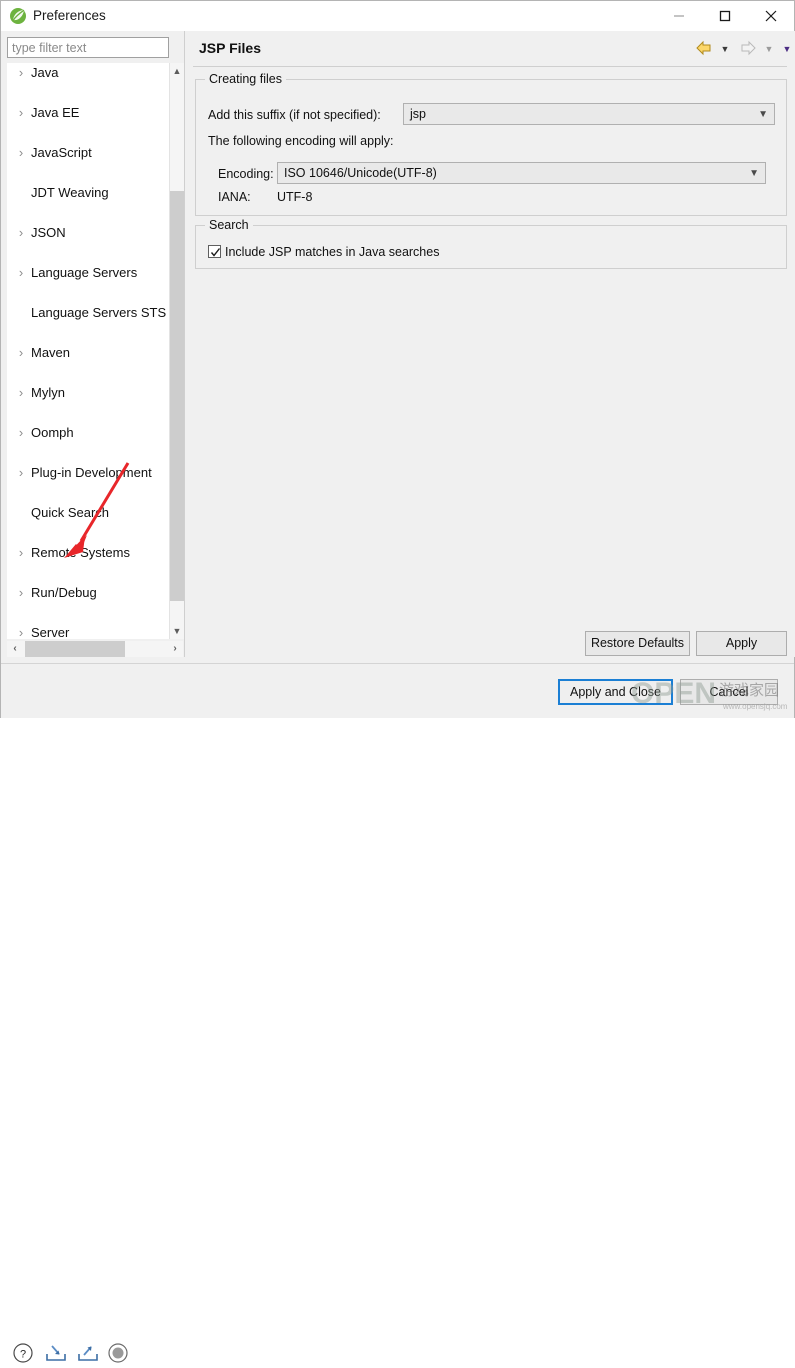  Describe the element at coordinates (729, 692) in the screenshot. I see `cancel-button: Cancel` at that location.